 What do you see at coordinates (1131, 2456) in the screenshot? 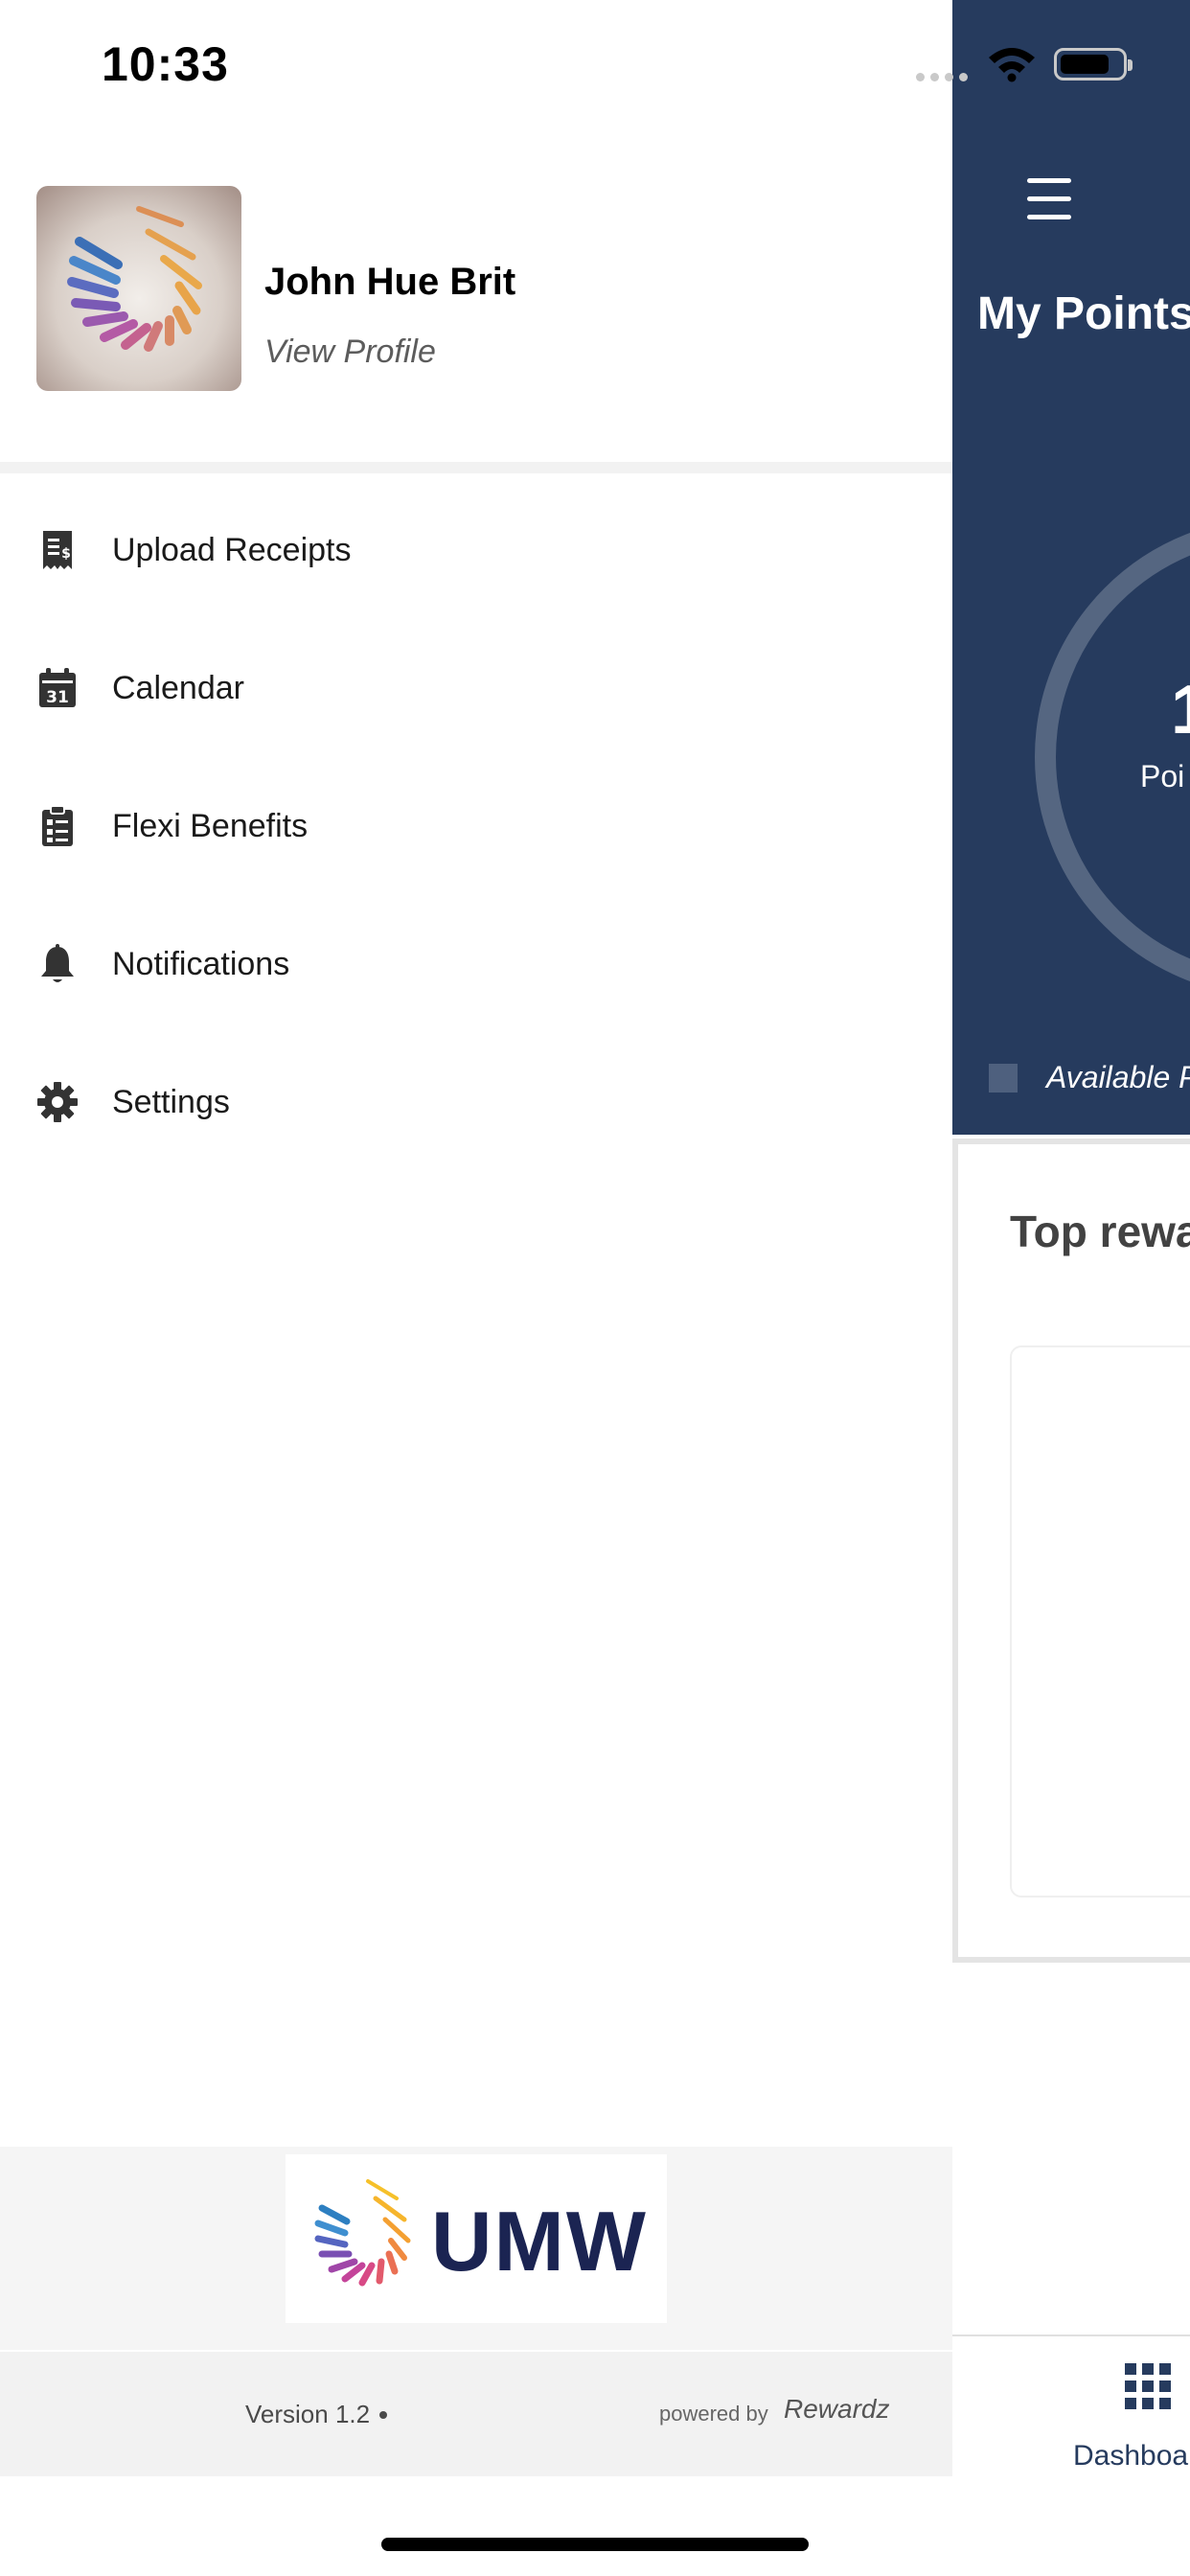
I see `tab-dashboard: Dashboa` at bounding box center [1131, 2456].